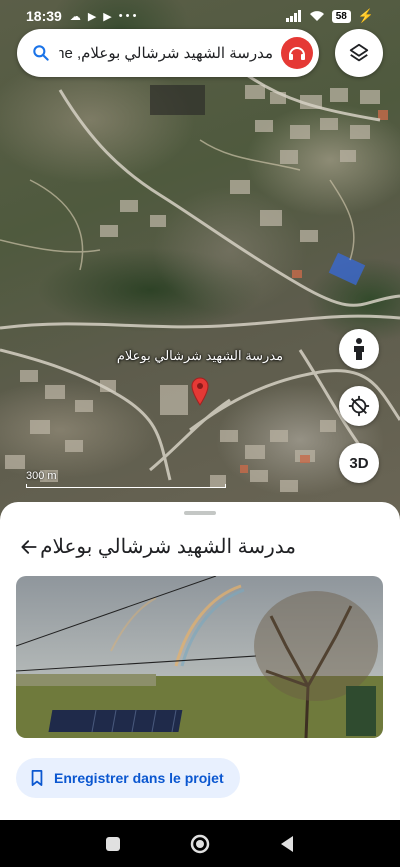 The height and width of the screenshot is (867, 400). I want to click on notification-icon: ☁, so click(75, 16).